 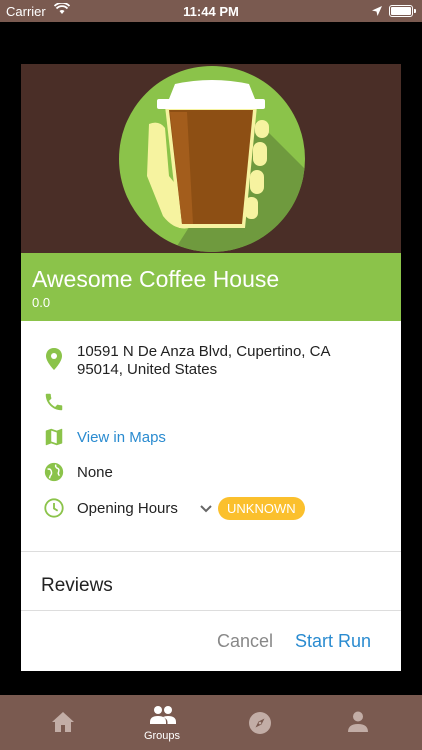 What do you see at coordinates (147, 369) in the screenshot?
I see `address-line-2: 95014, United States` at bounding box center [147, 369].